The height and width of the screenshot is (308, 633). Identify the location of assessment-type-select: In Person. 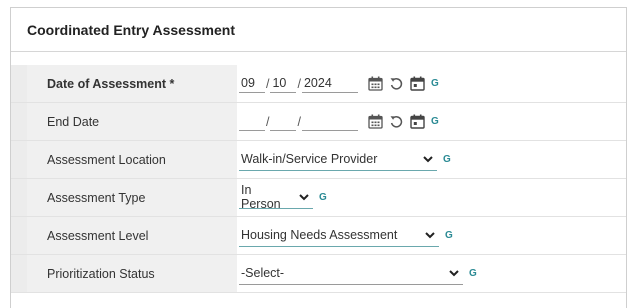
(276, 197).